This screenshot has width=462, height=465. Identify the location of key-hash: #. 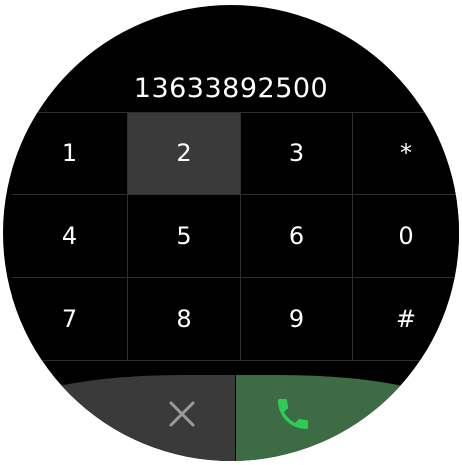
(406, 319).